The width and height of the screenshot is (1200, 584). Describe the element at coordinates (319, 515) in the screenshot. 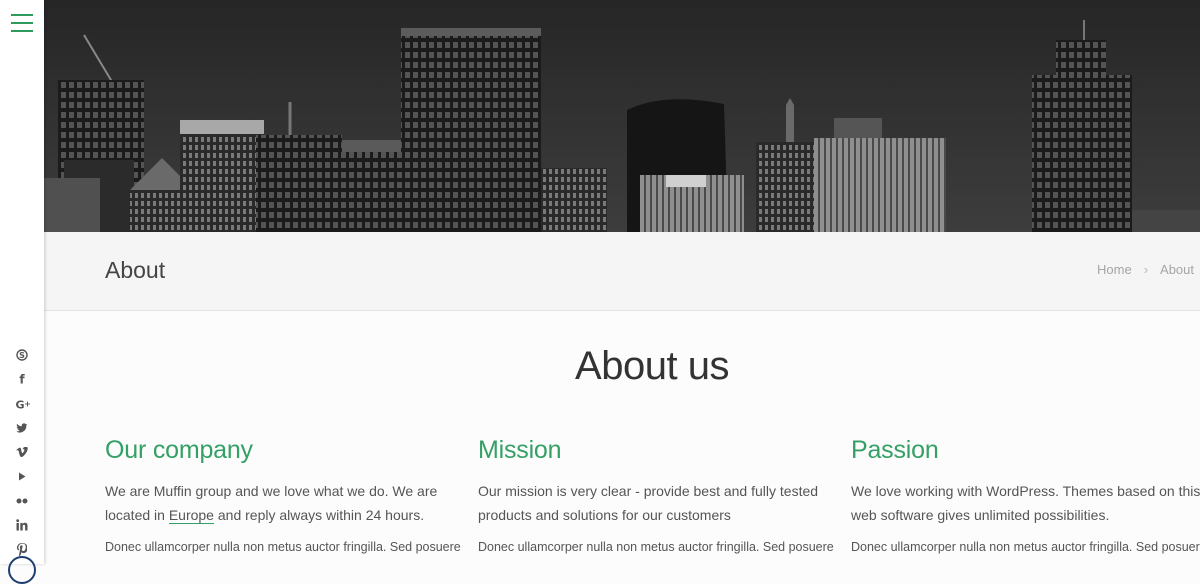

I see `column-text-part: and reply always within 24 hours.` at that location.